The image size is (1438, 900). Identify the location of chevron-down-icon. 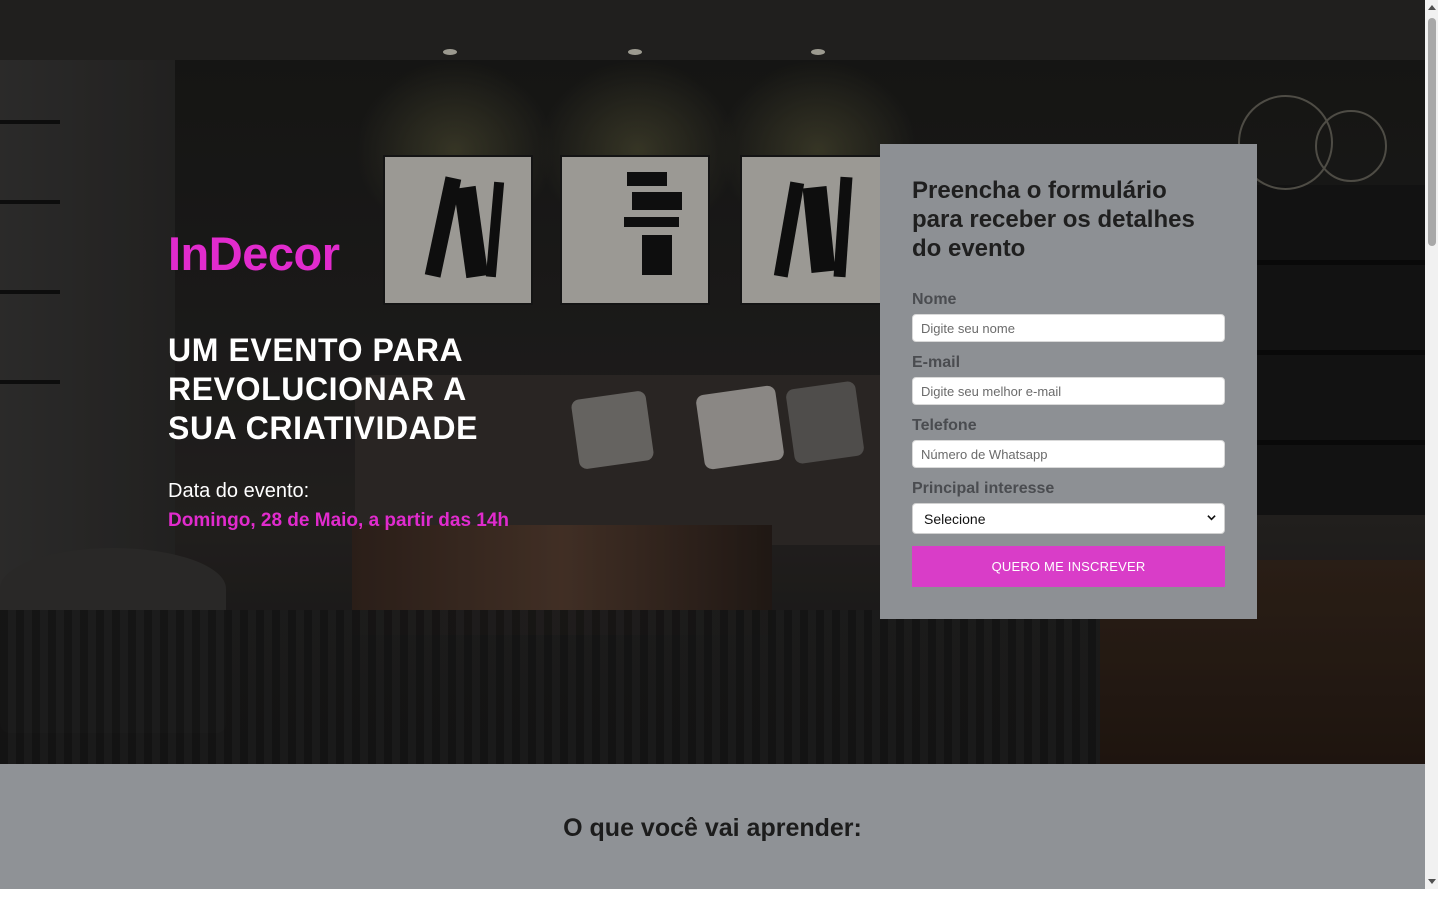
(1211, 518).